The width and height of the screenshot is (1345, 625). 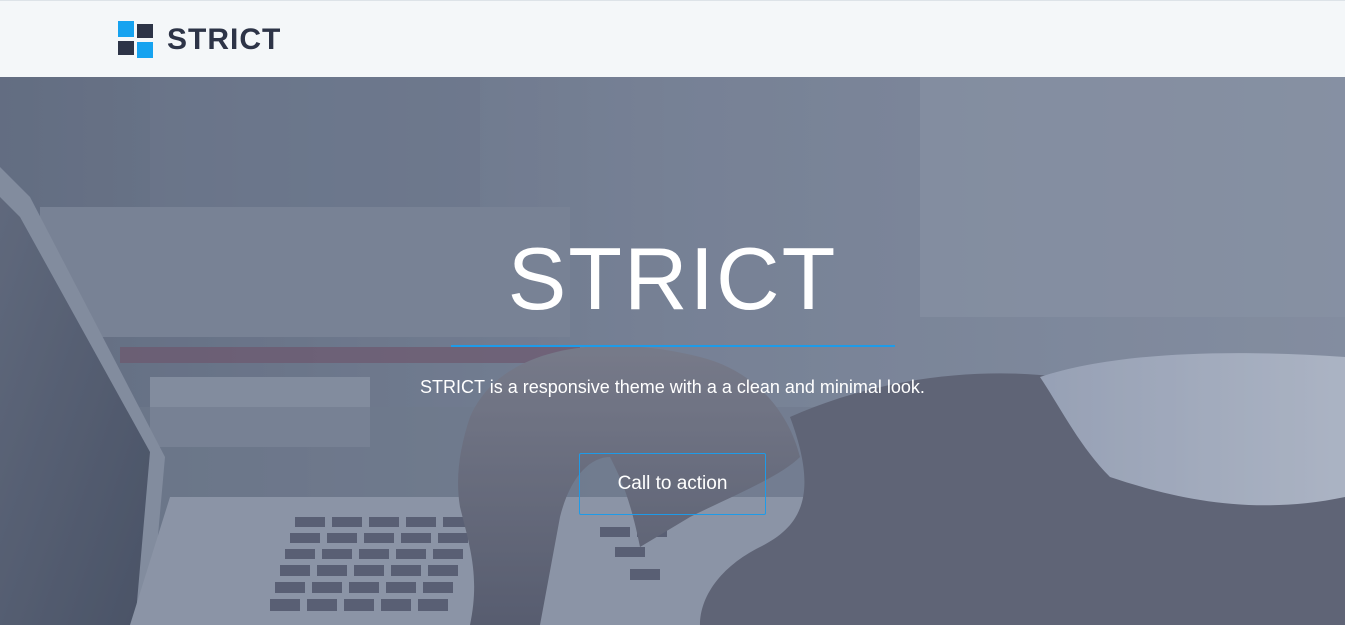 What do you see at coordinates (135, 39) in the screenshot?
I see `four-squares-logo-icon` at bounding box center [135, 39].